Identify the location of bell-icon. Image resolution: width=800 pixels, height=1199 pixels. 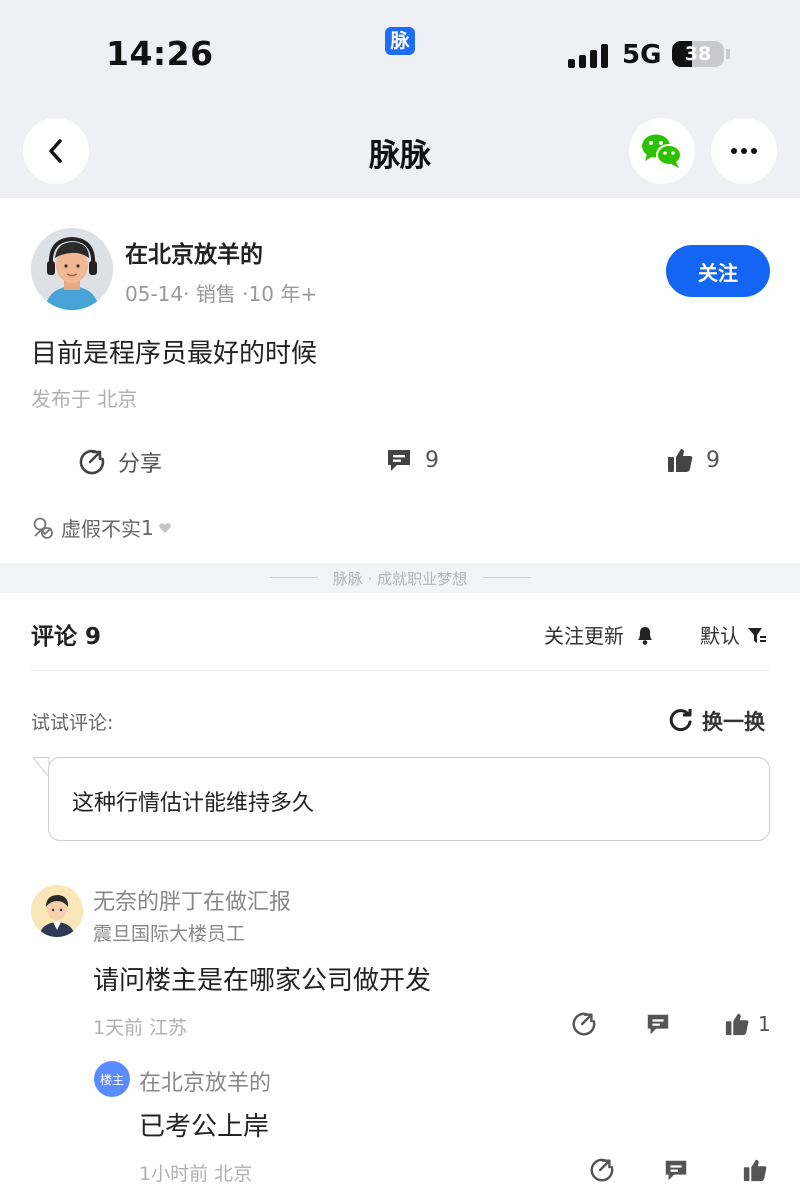
(645, 635).